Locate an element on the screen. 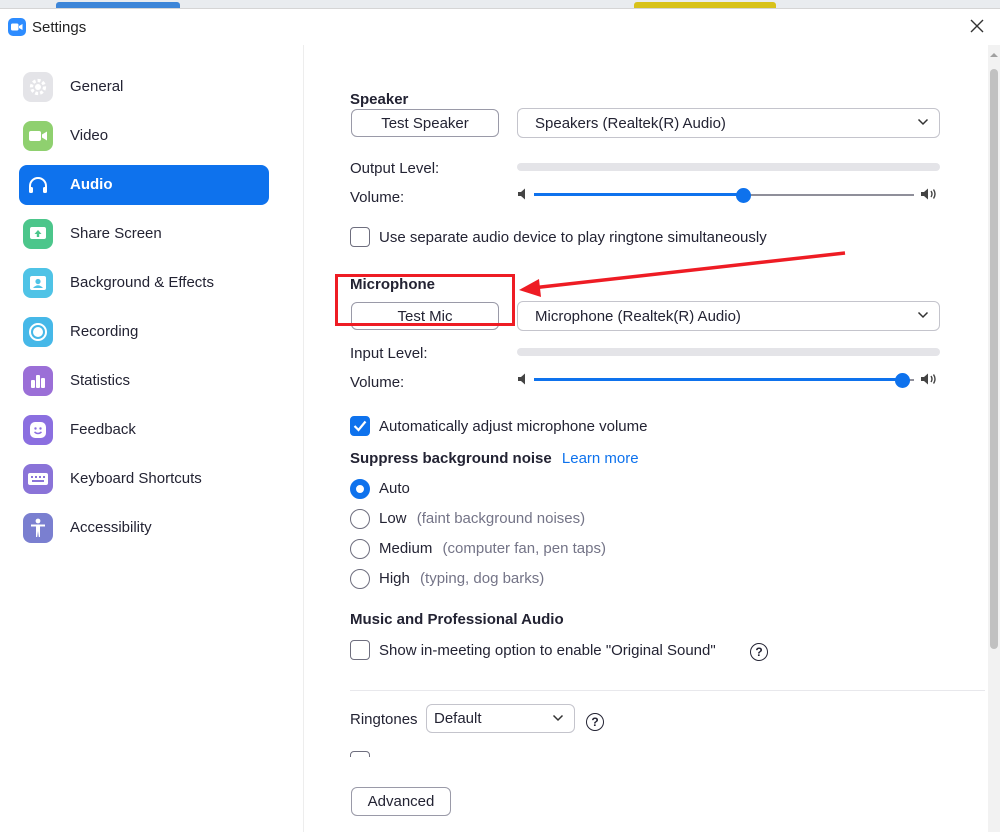 The height and width of the screenshot is (832, 1000). auto-adjust-volume-label: Automatically adjust microphone volume is located at coordinates (513, 426).